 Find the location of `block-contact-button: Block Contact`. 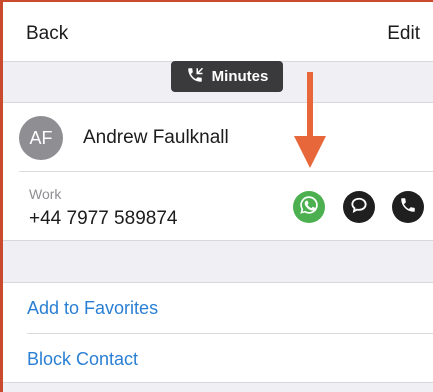

block-contact-button: Block Contact is located at coordinates (227, 359).